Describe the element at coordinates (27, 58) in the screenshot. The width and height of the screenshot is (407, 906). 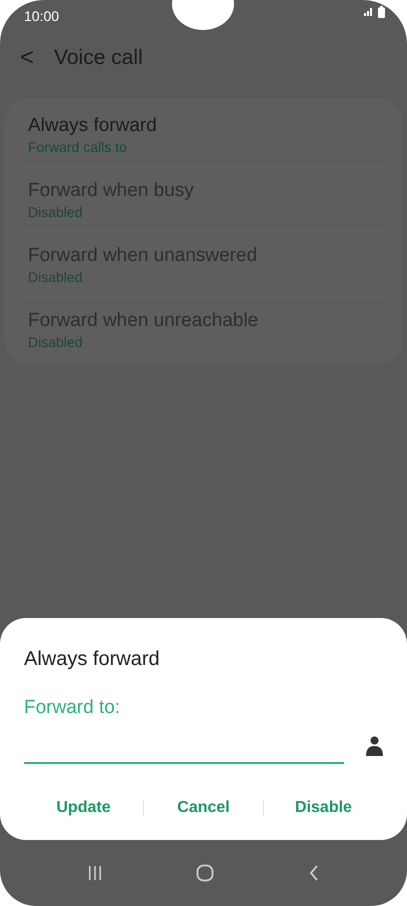
I see `back-button: <` at that location.